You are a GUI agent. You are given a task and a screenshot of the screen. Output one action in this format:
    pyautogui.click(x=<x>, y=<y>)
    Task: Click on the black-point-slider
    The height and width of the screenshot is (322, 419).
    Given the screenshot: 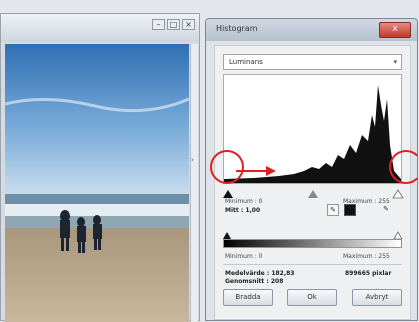 What is the action you would take?
    pyautogui.click(x=228, y=194)
    